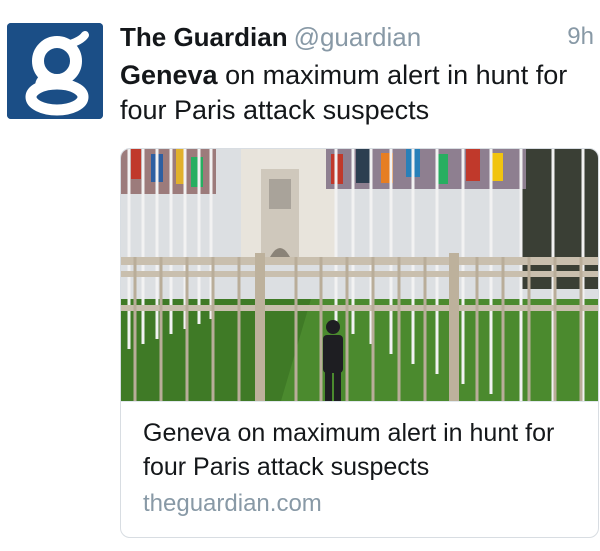 This screenshot has height=551, width=600. I want to click on card-domain: theguardian.com, so click(359, 504).